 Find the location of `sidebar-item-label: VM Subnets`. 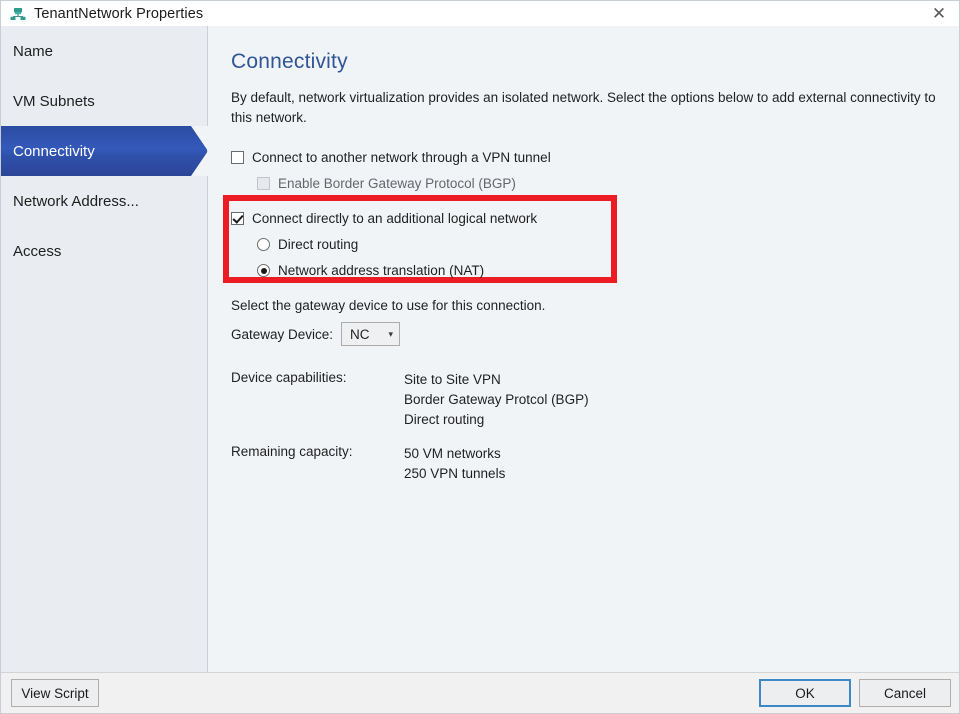

sidebar-item-label: VM Subnets is located at coordinates (54, 101).